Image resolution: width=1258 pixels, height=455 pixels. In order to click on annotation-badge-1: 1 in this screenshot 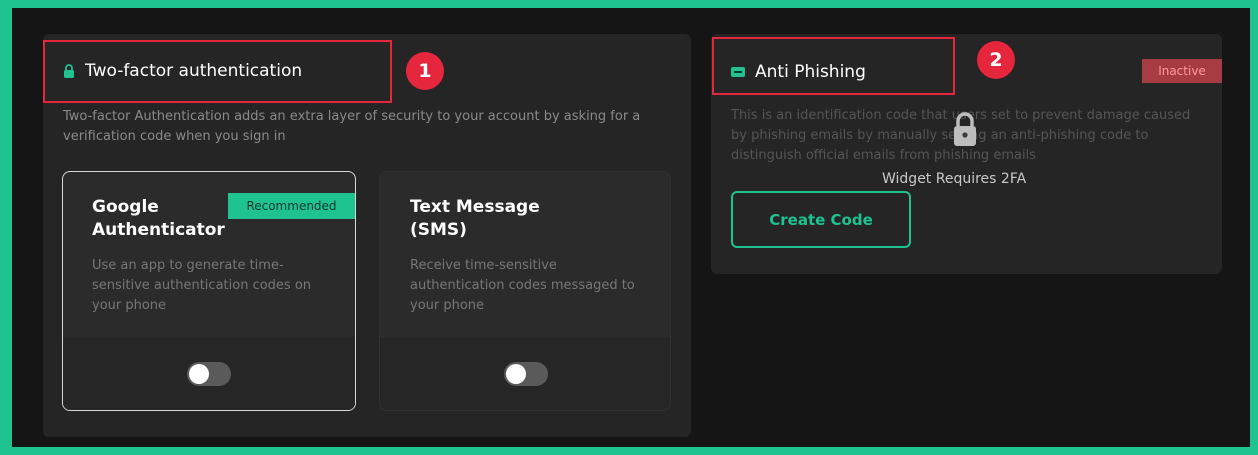, I will do `click(425, 71)`.